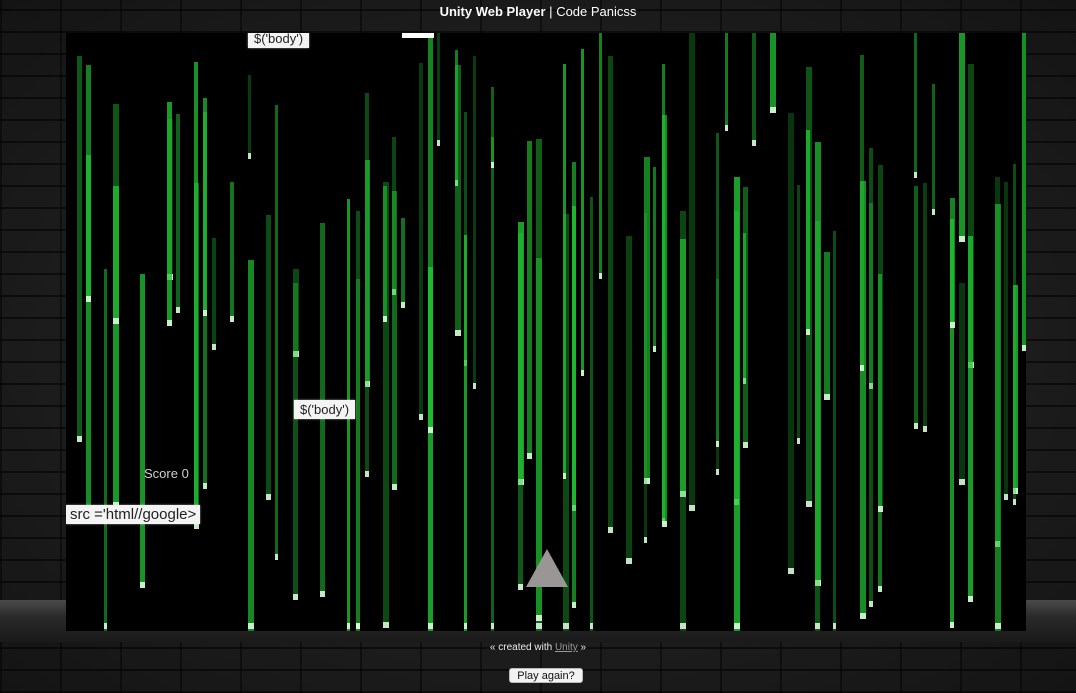  Describe the element at coordinates (566, 647) in the screenshot. I see `unity-link: Unity` at that location.